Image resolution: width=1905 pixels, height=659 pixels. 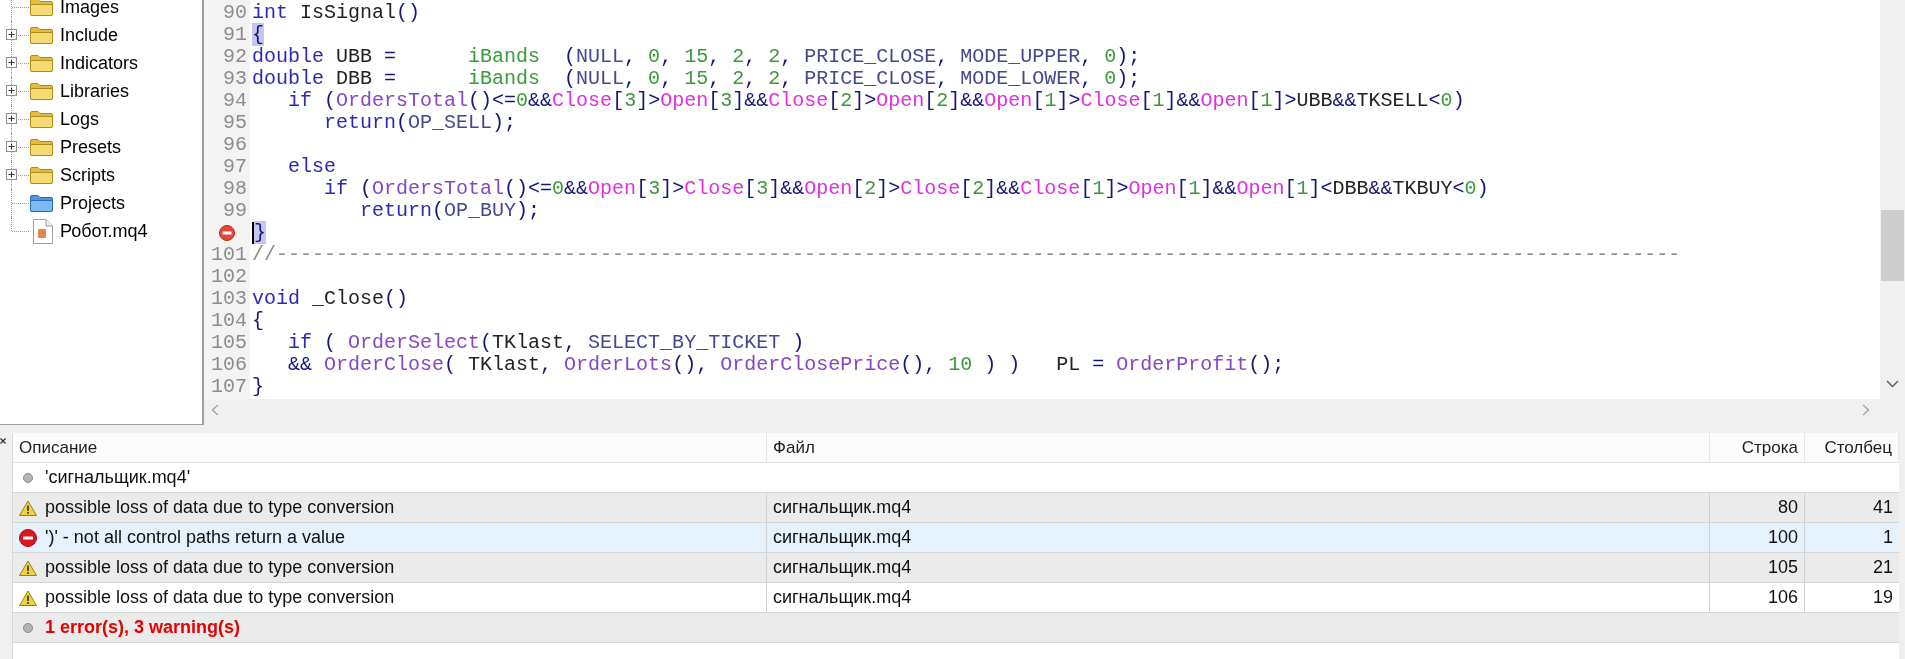 What do you see at coordinates (99, 63) in the screenshot?
I see `tree-item-label: Indicators` at bounding box center [99, 63].